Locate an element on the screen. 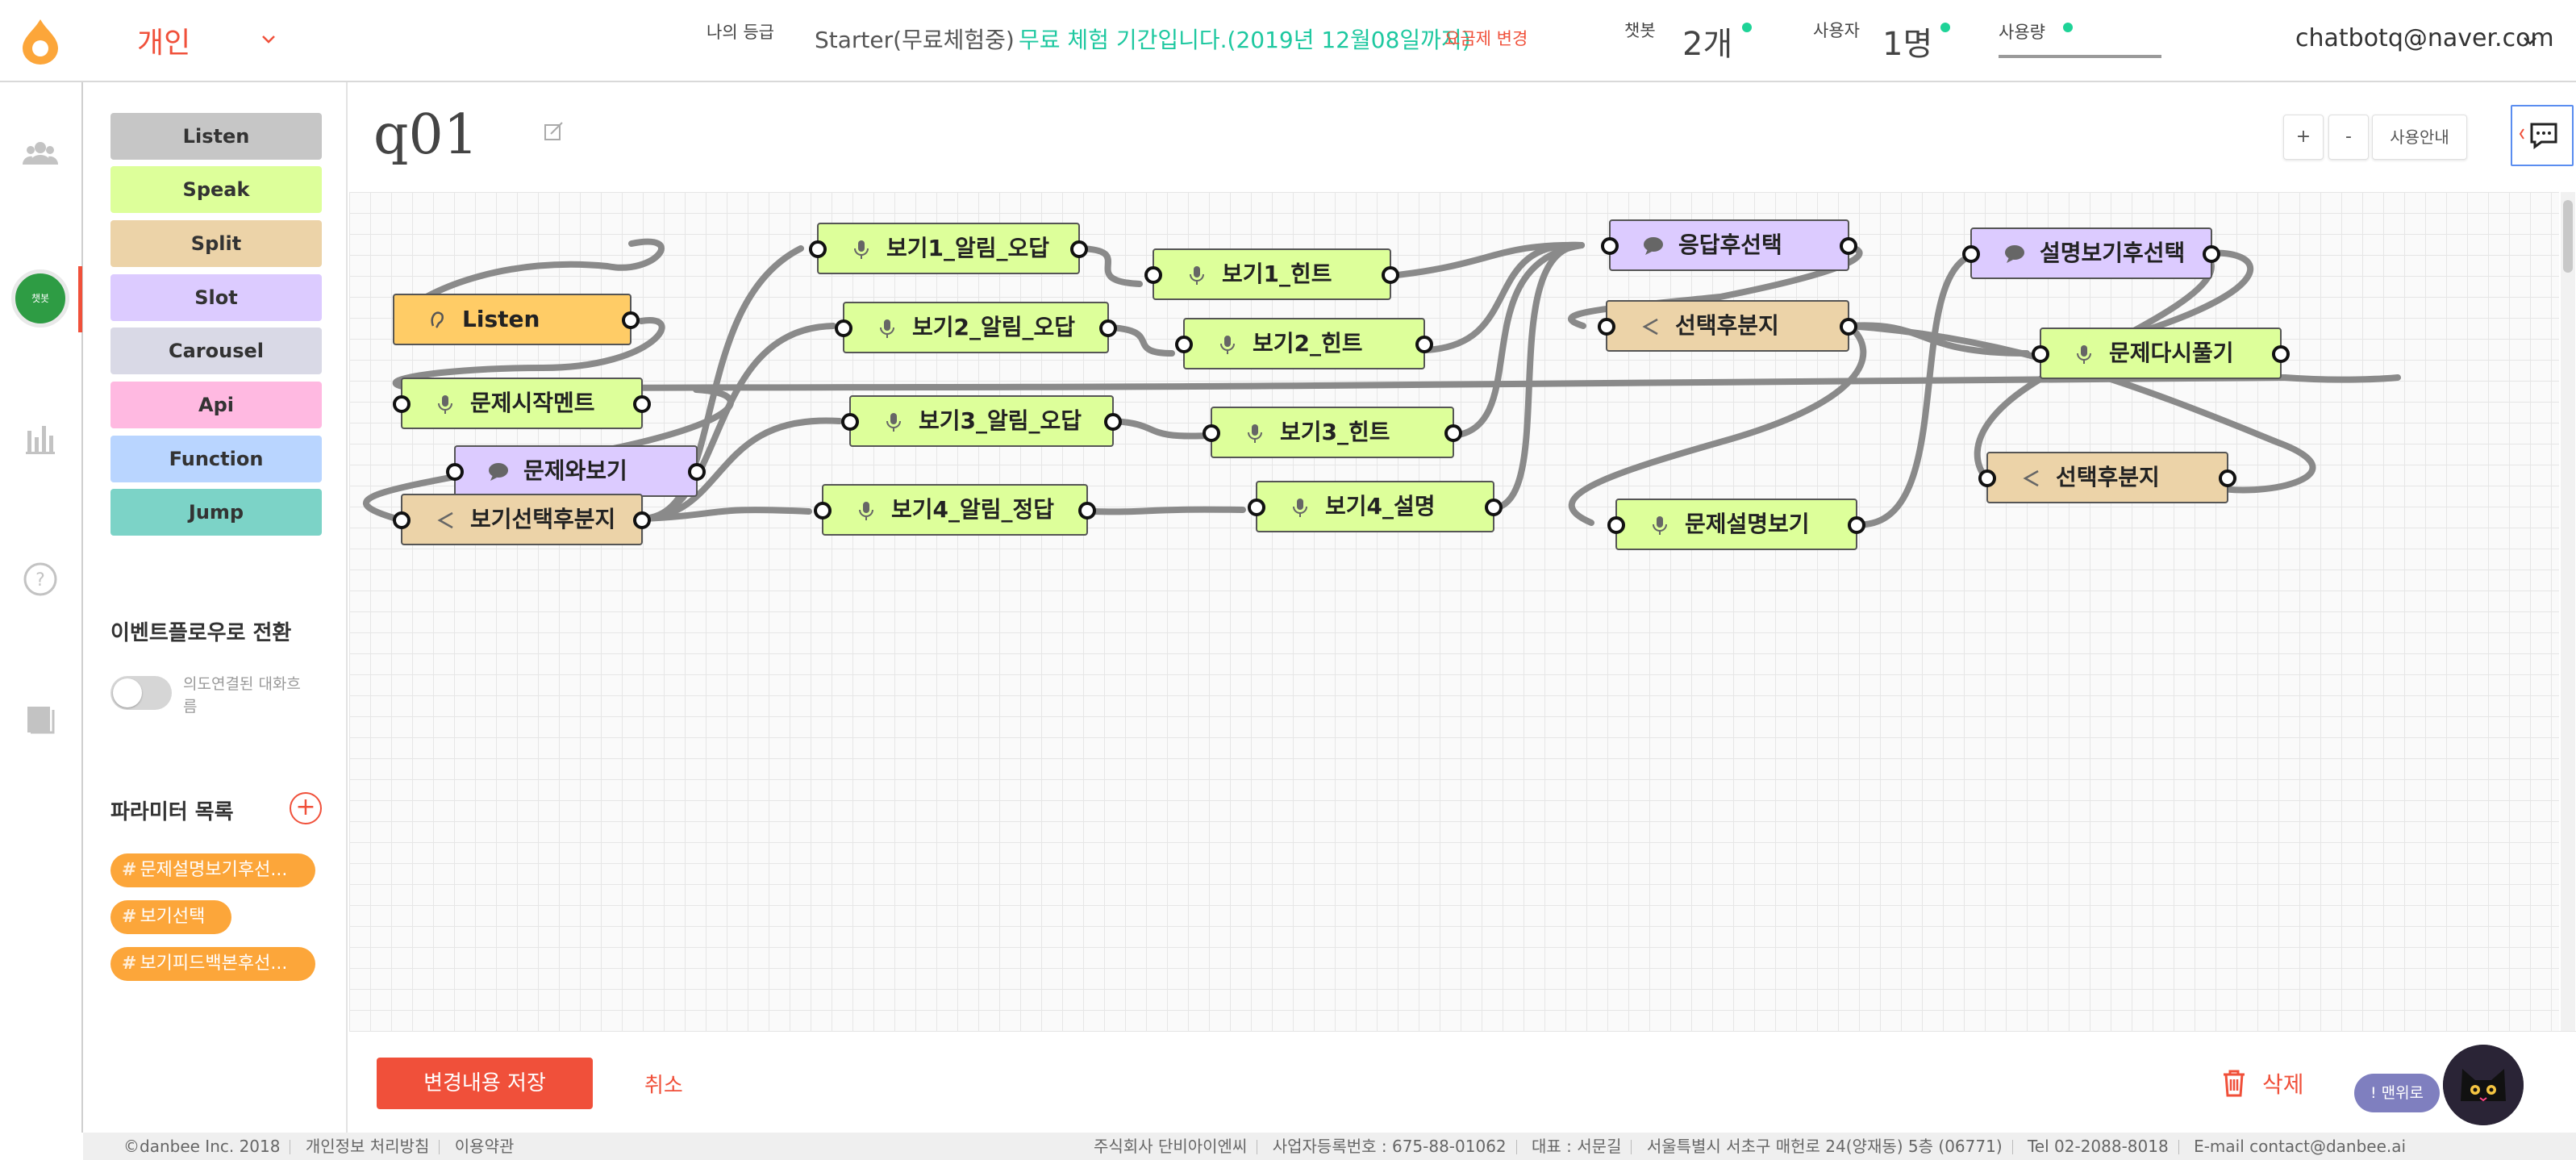 The image size is (2576, 1160). add-param-button: + is located at coordinates (306, 808).